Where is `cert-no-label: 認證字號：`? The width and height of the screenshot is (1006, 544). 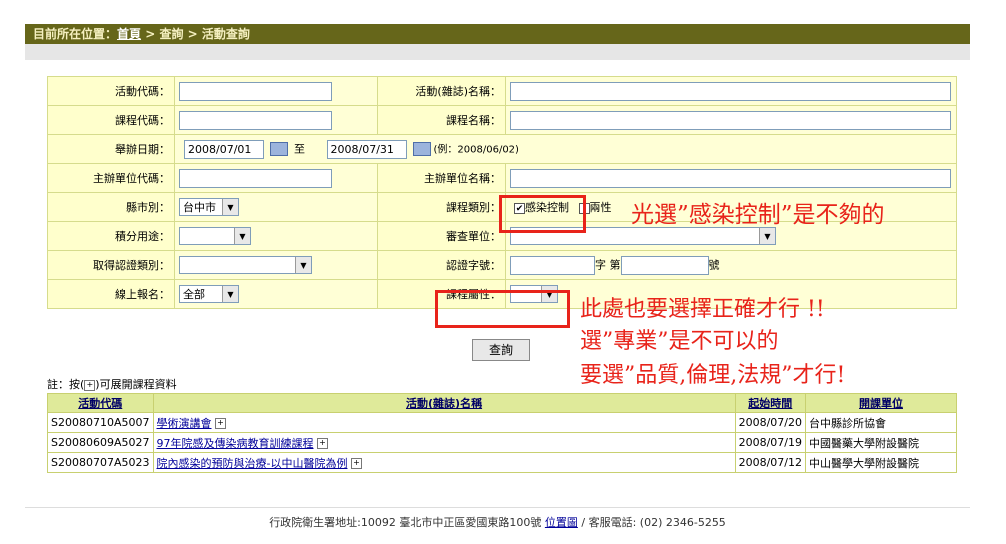
cert-no-label: 認證字號： is located at coordinates (441, 265).